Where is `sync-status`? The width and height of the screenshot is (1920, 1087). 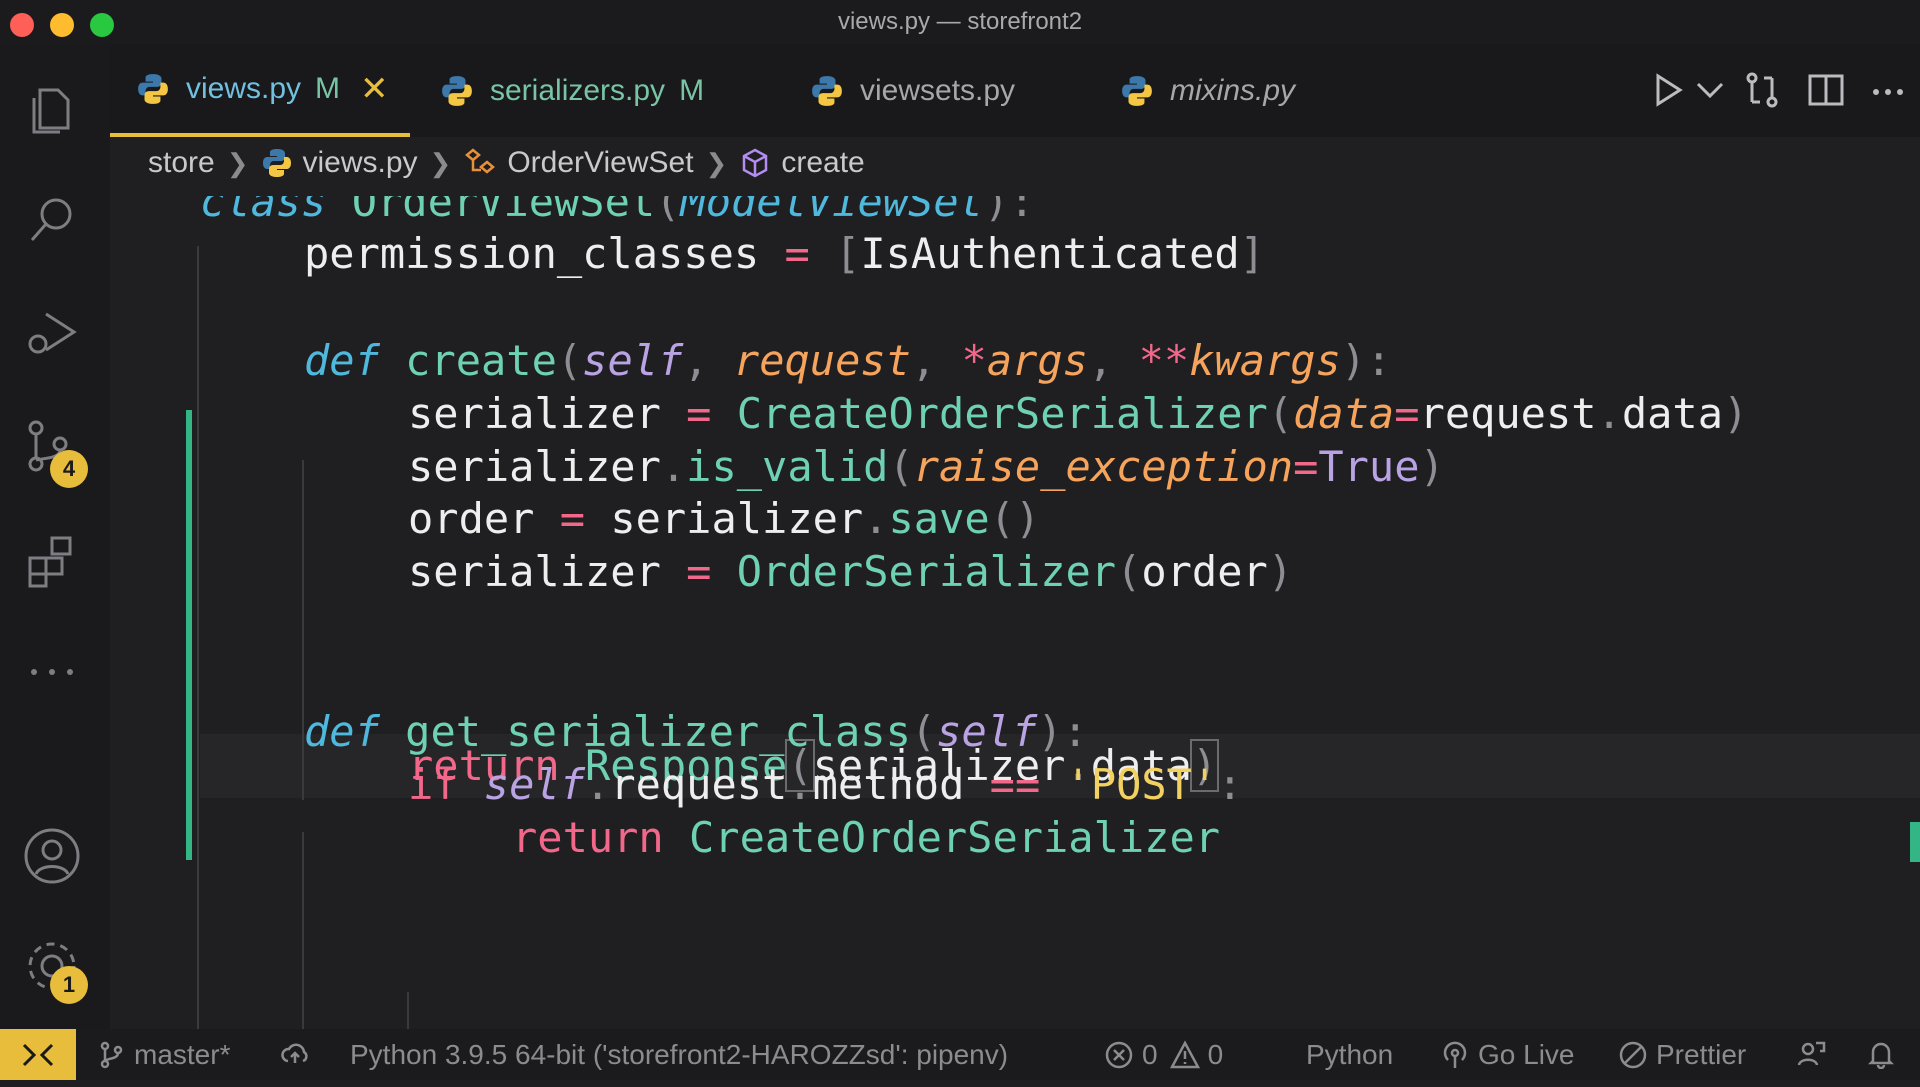 sync-status is located at coordinates (299, 1054).